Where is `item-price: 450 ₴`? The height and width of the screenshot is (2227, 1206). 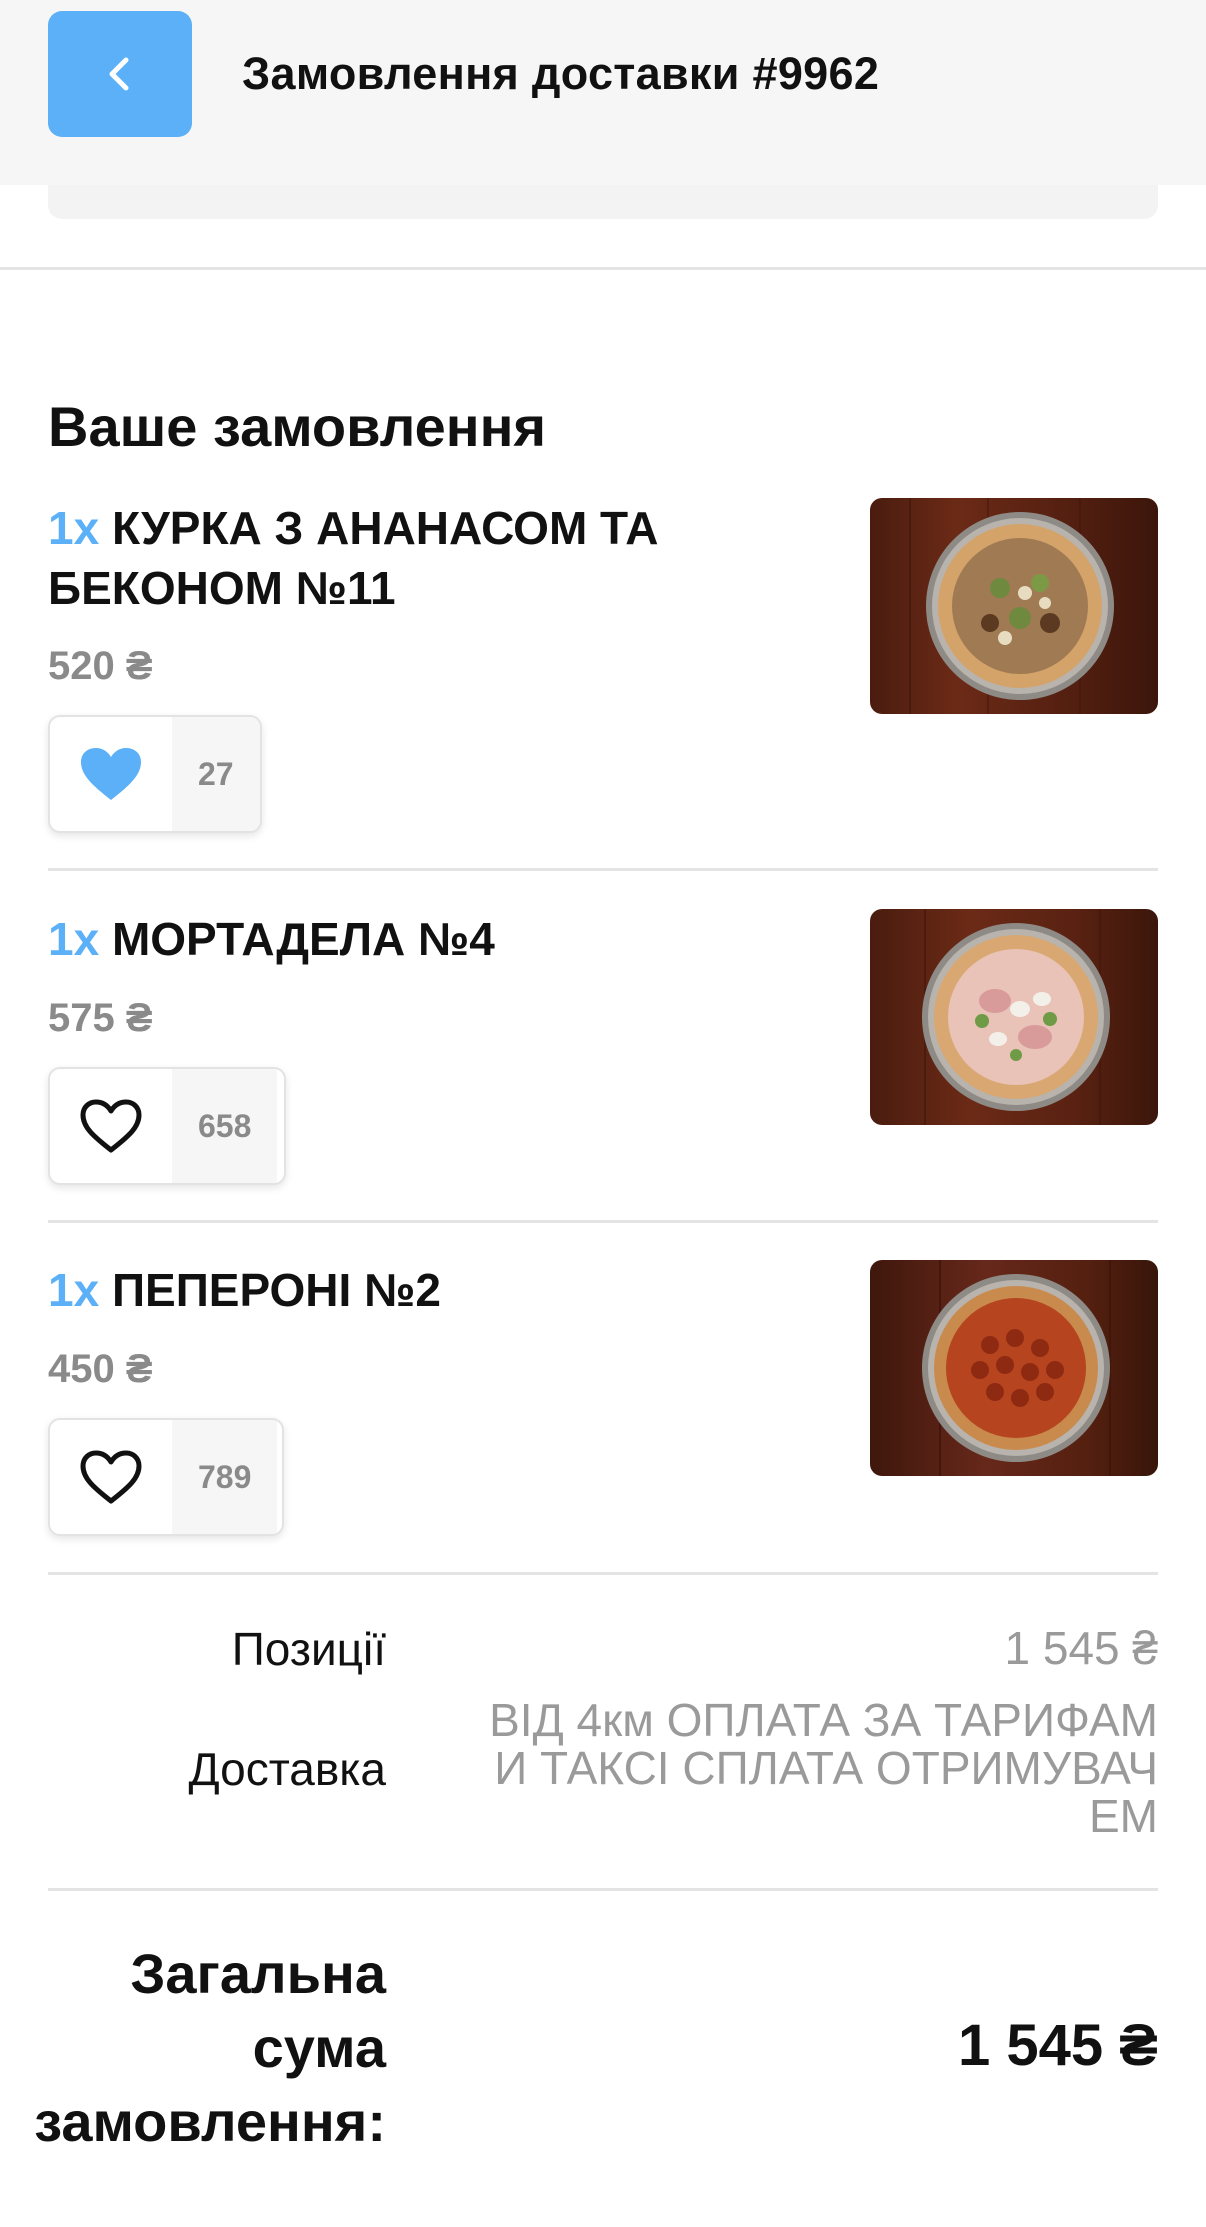 item-price: 450 ₴ is located at coordinates (100, 1369).